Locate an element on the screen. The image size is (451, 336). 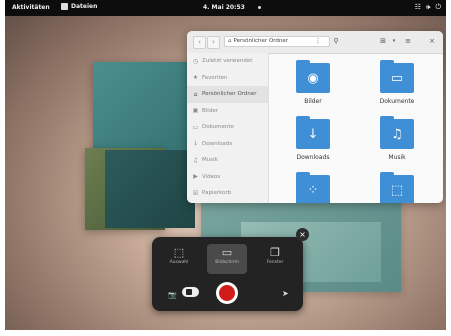
network-icon: ☷ is located at coordinates (418, 7).